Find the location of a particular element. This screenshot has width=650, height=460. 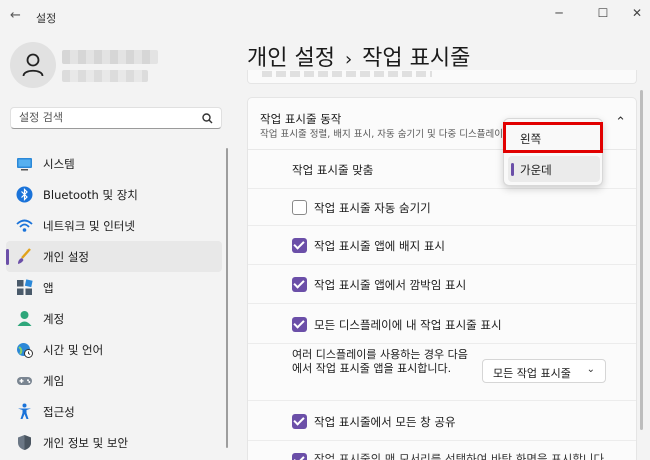

sidebar-item-system: 시스템 is located at coordinates (114, 163).